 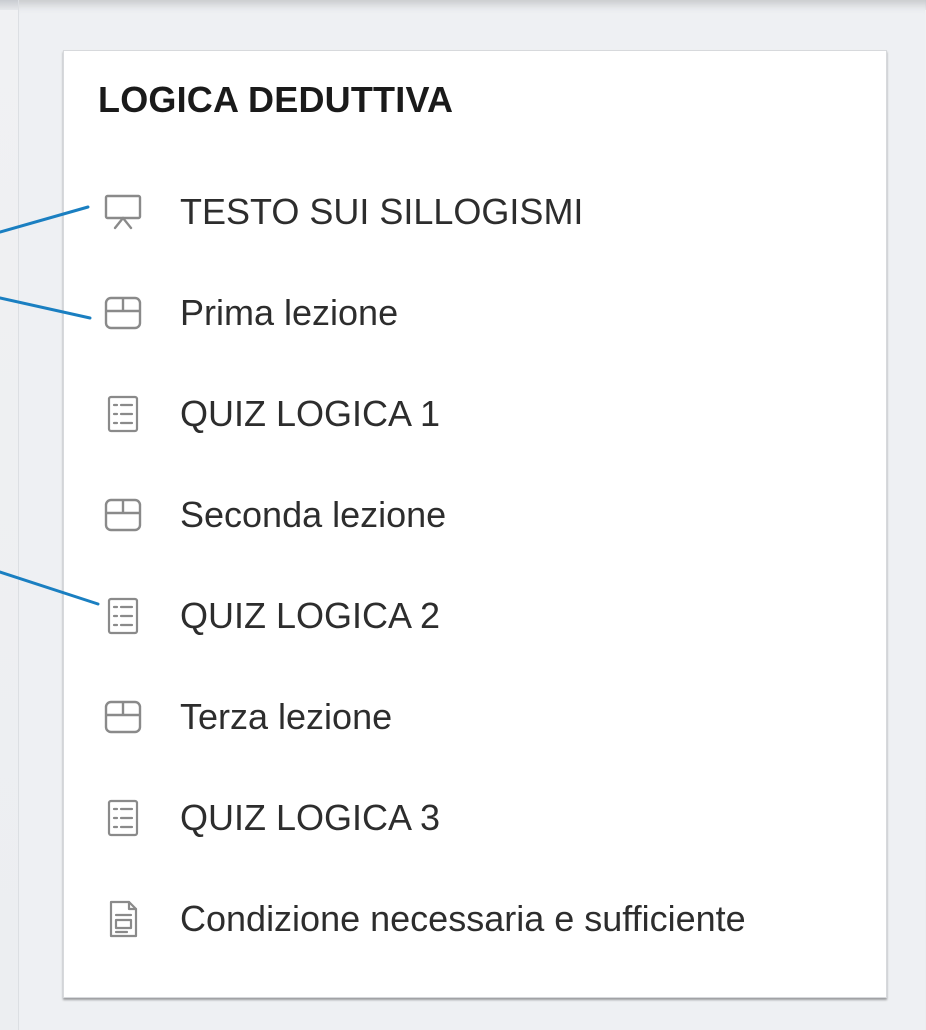 I want to click on activity-seconda-lezione: Seconda lezione, so click(x=478, y=515).